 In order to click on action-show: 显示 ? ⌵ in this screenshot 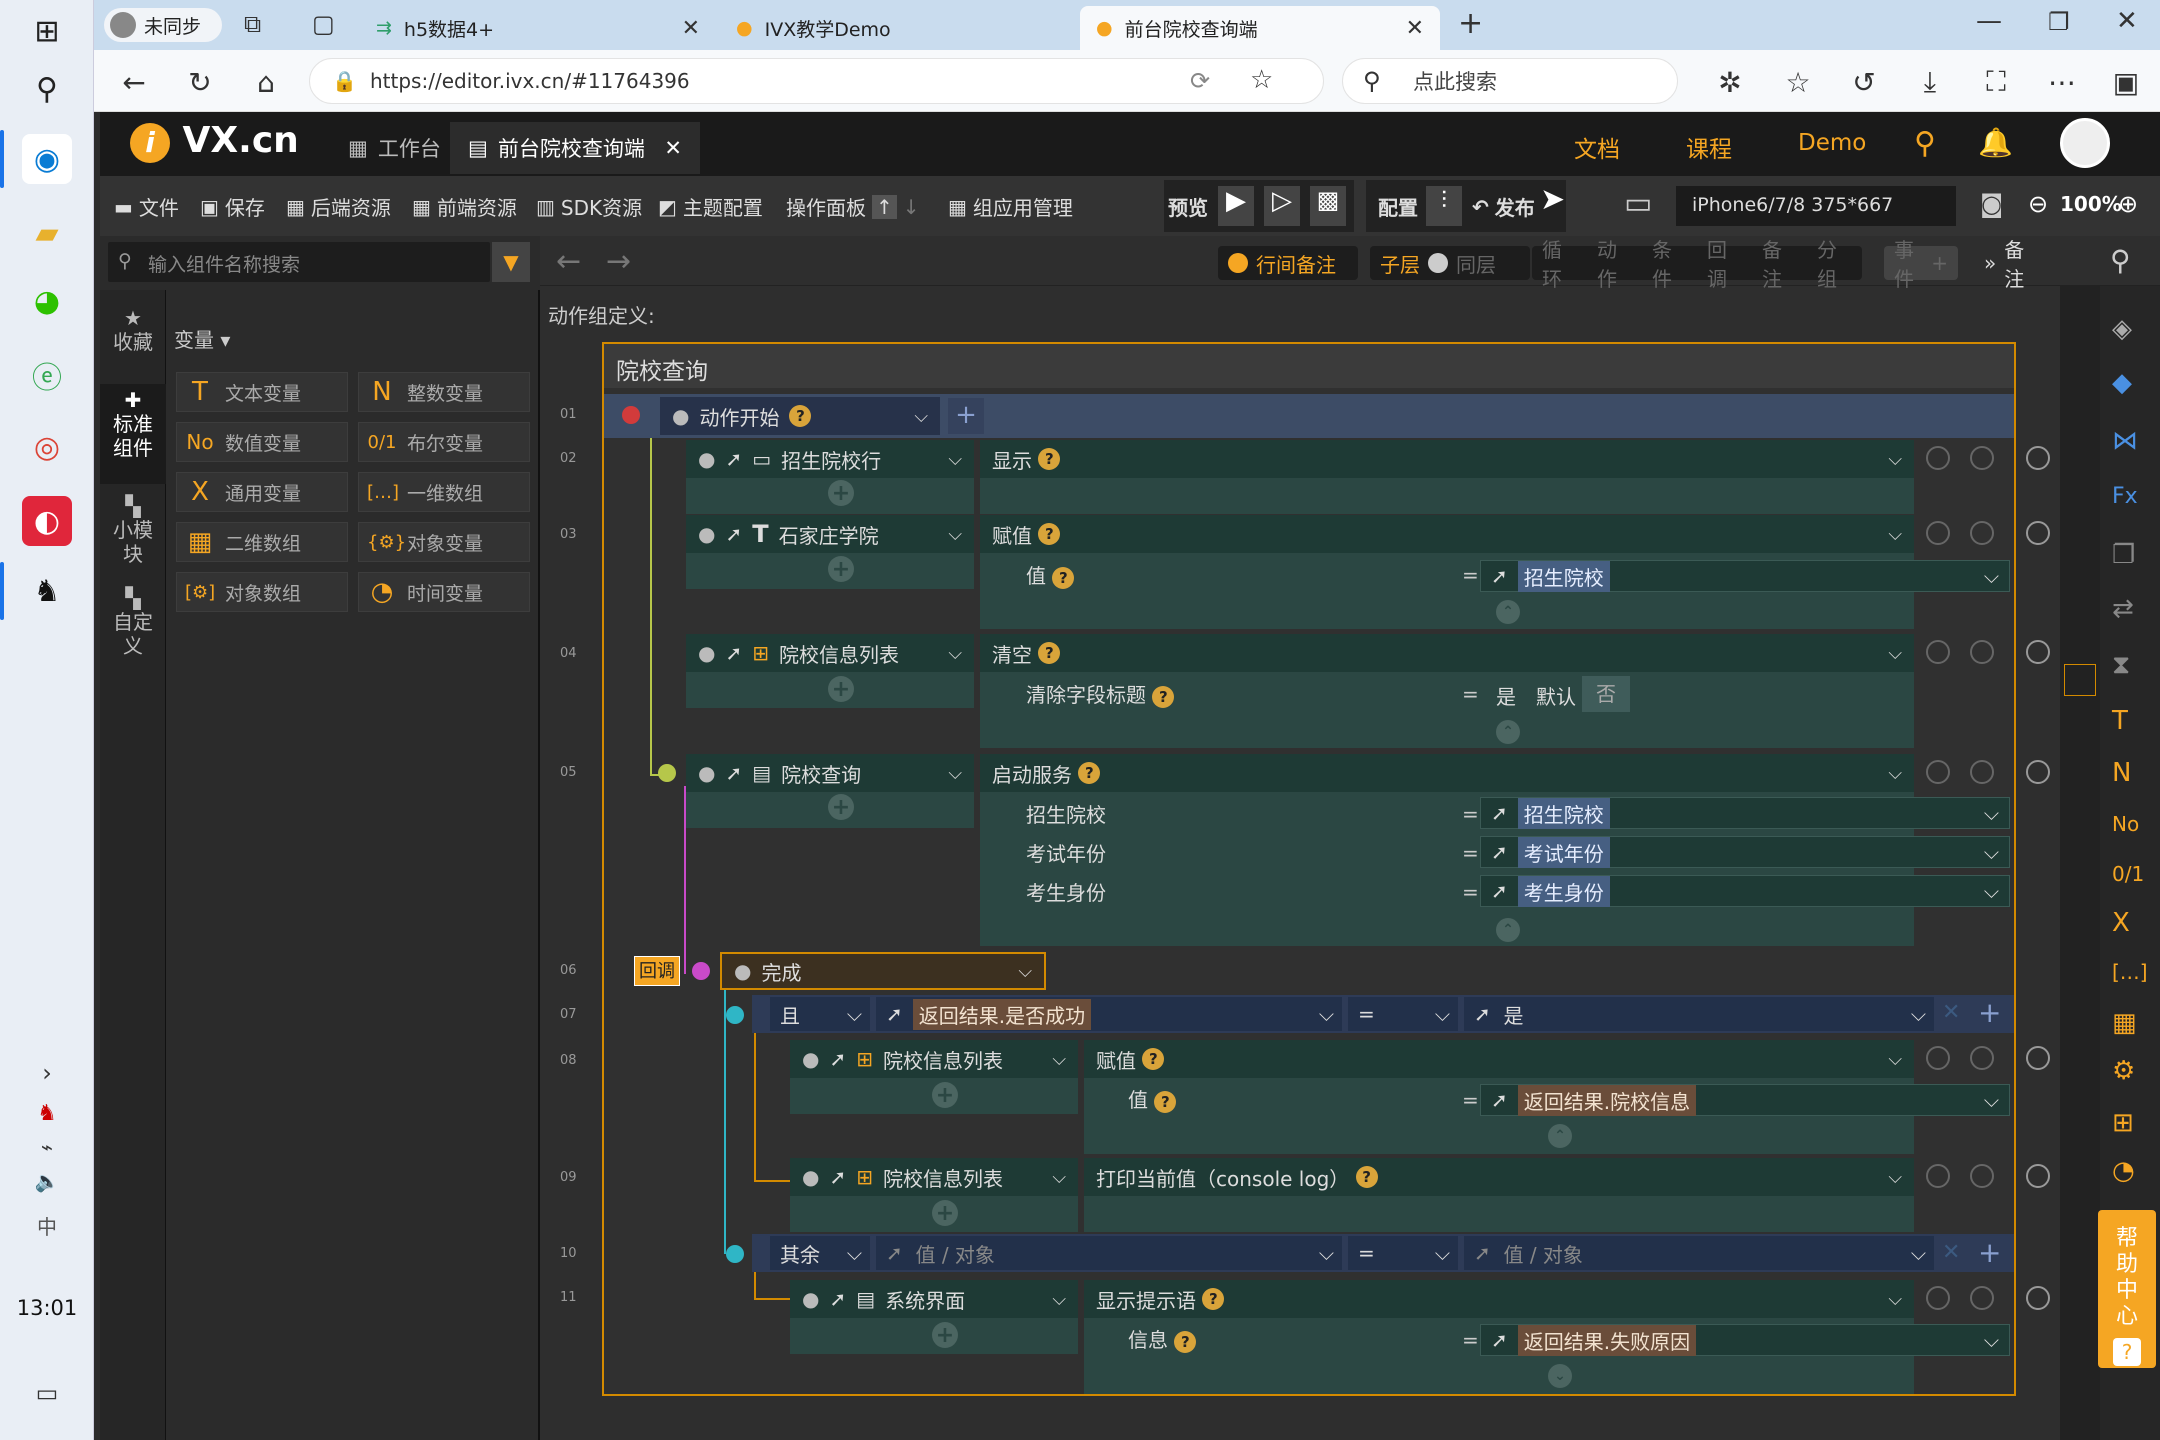, I will do `click(1447, 459)`.